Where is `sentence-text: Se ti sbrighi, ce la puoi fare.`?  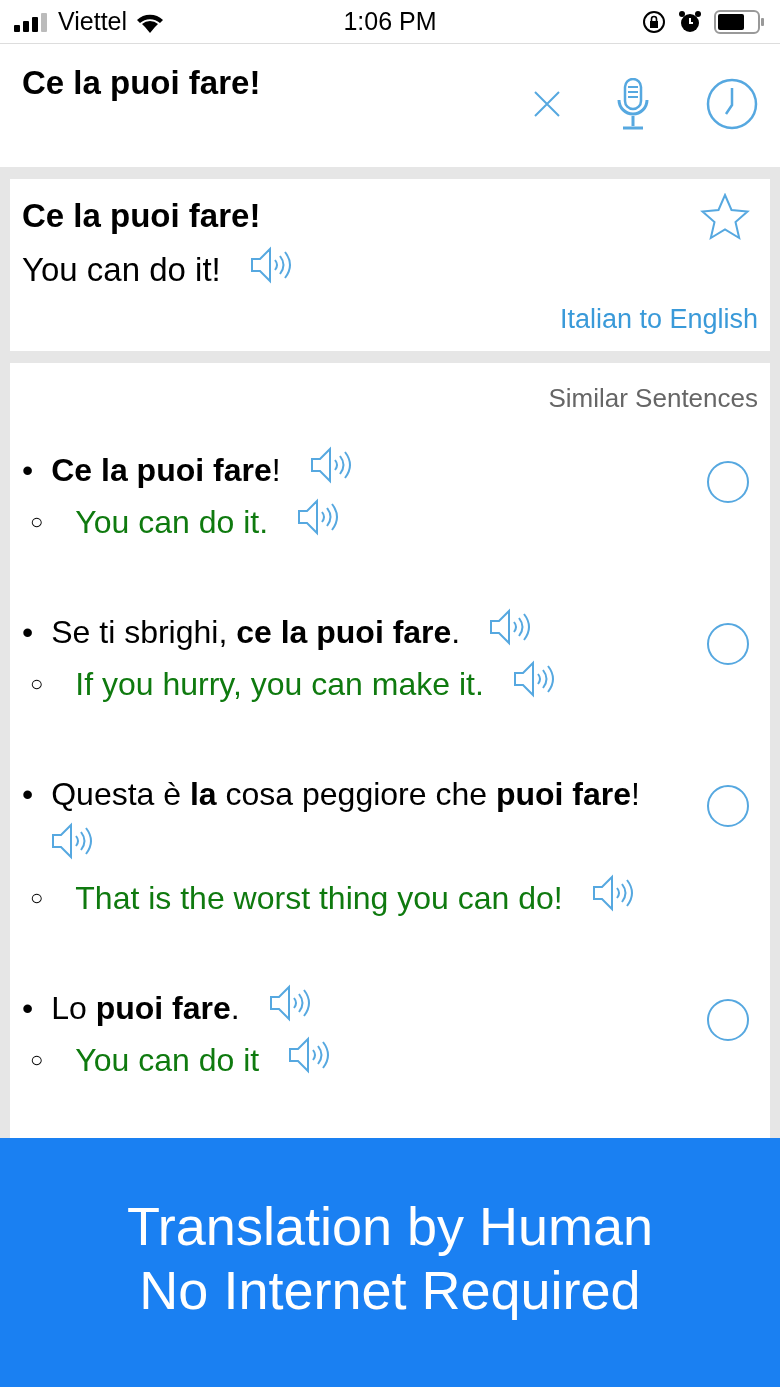
sentence-text: Se ti sbrighi, ce la puoi fare. is located at coordinates (256, 632).